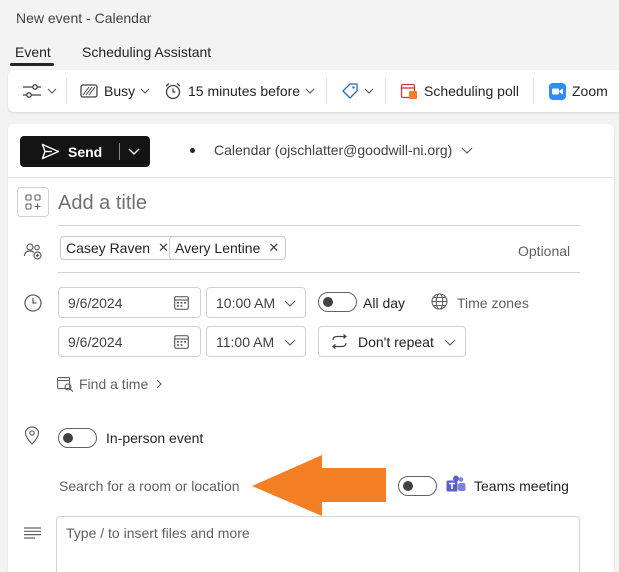  What do you see at coordinates (159, 384) in the screenshot?
I see `chevron-right-icon` at bounding box center [159, 384].